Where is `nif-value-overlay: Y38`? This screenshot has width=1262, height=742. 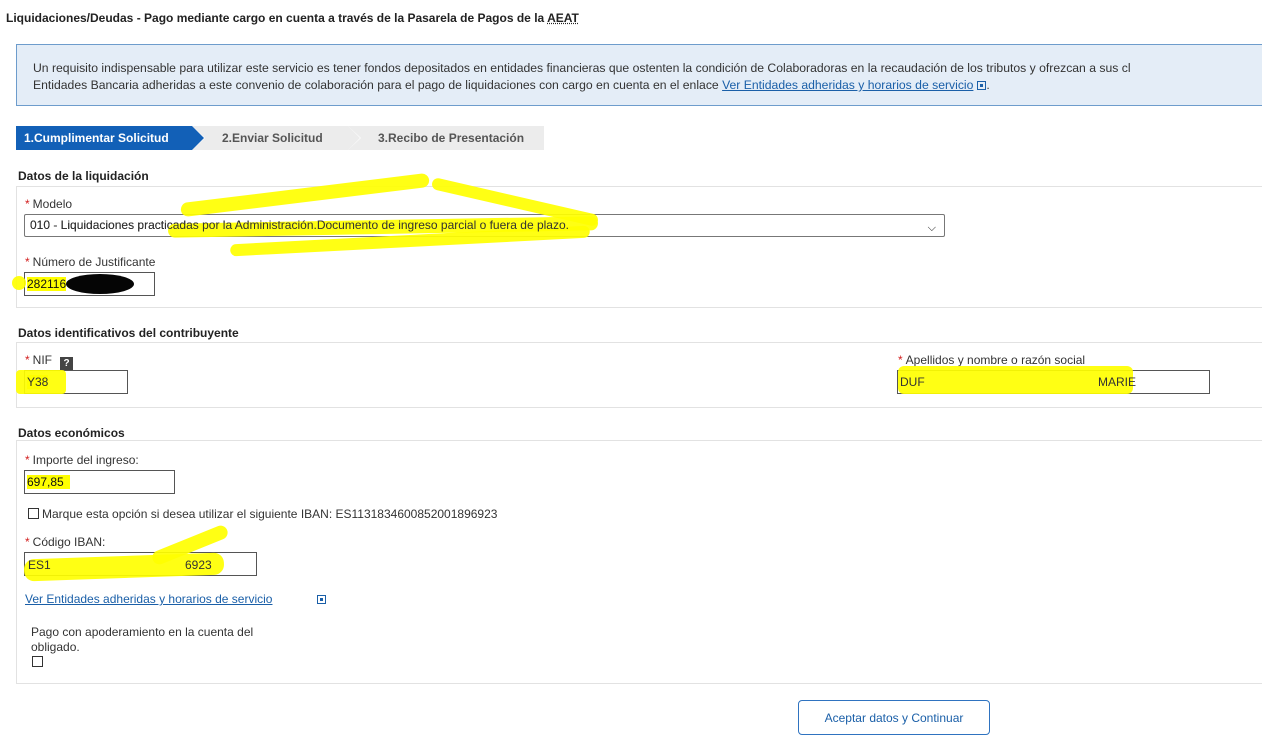 nif-value-overlay: Y38 is located at coordinates (37, 382).